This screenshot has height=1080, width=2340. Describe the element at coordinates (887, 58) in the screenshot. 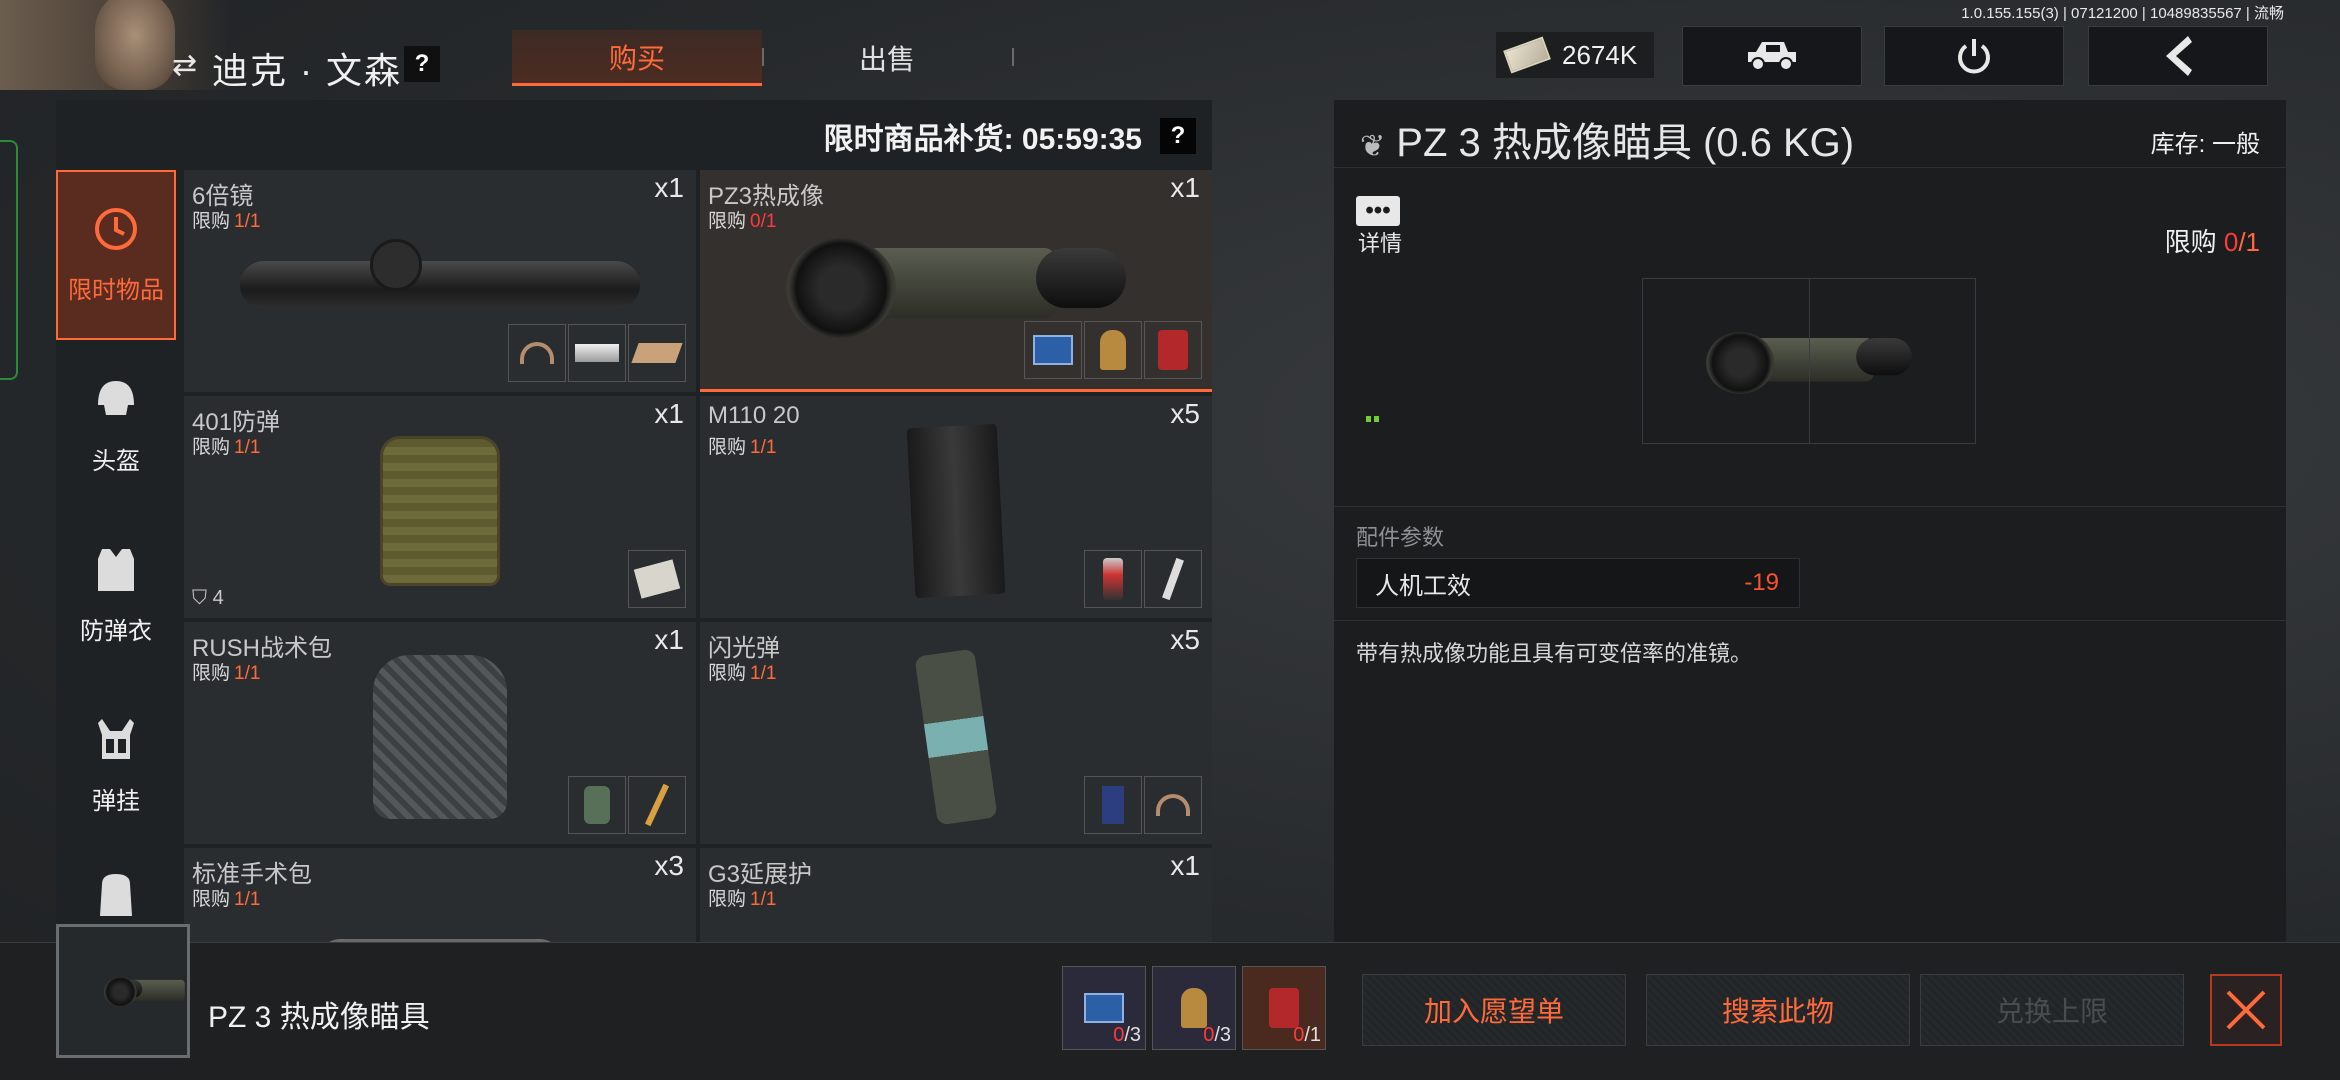

I see `tab-sell: 出售` at that location.